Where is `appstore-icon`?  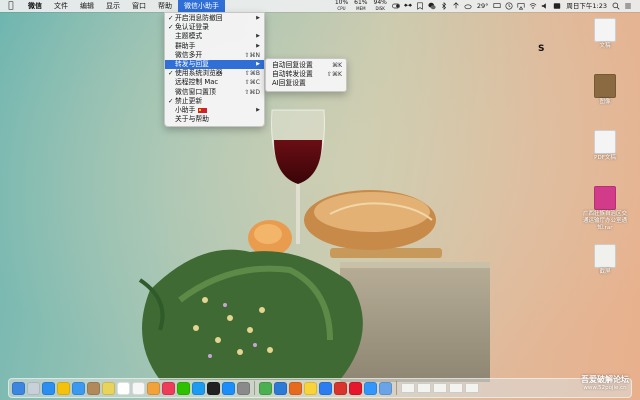 appstore-icon is located at coordinates (228, 388).